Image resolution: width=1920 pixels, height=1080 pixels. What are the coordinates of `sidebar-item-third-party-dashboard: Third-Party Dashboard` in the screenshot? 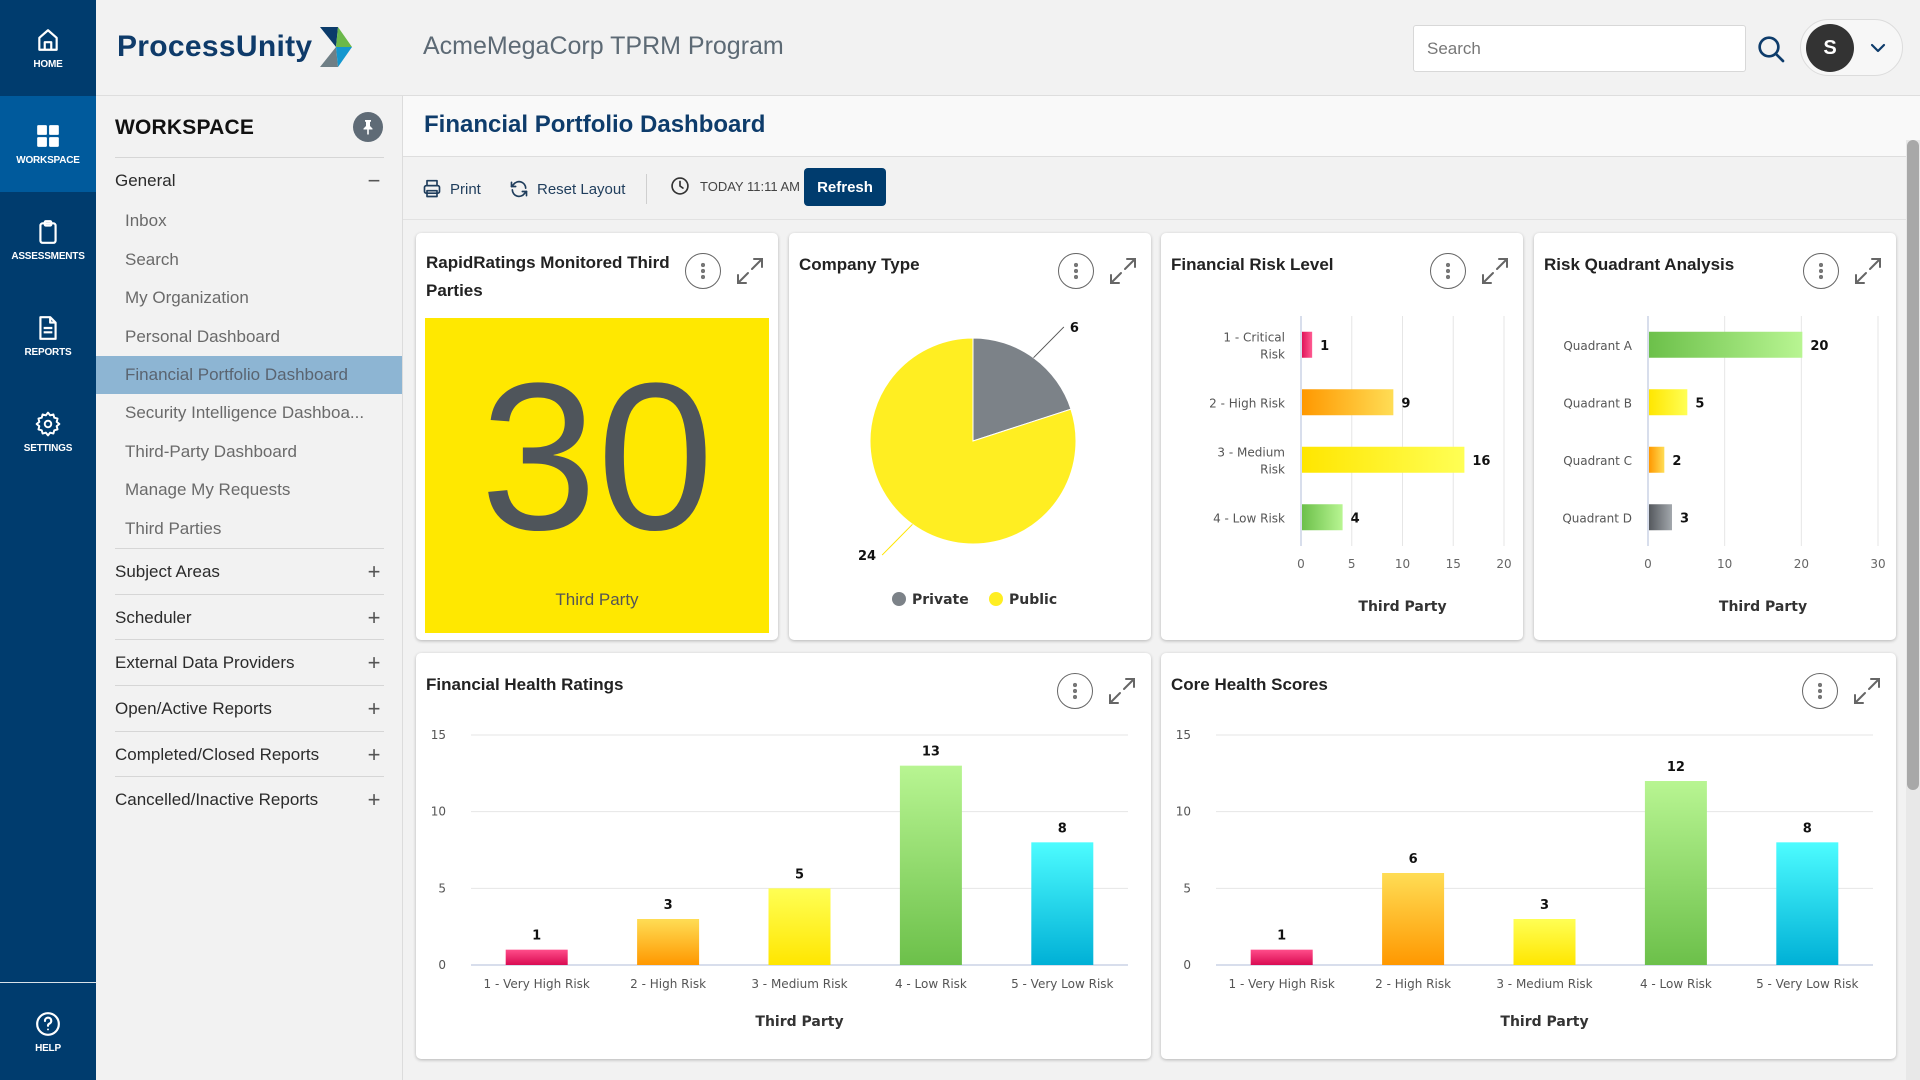 It's located at (249, 452).